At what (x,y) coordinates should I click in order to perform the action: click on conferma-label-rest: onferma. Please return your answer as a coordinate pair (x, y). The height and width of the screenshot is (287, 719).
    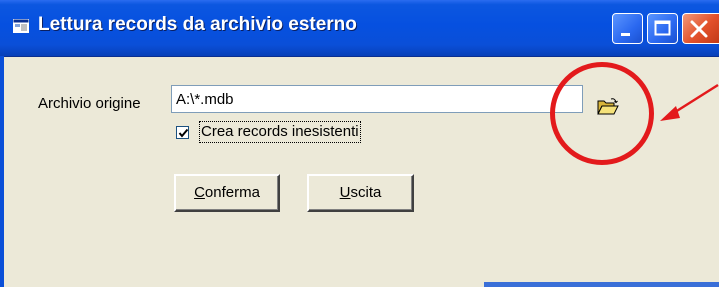
    Looking at the image, I should click on (232, 192).